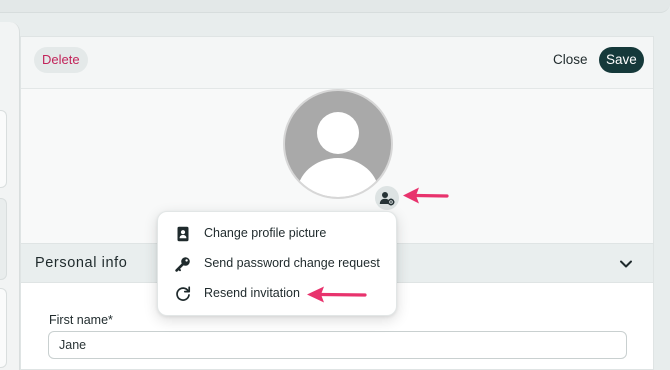 This screenshot has width=670, height=370. I want to click on chevron-down-icon, so click(626, 264).